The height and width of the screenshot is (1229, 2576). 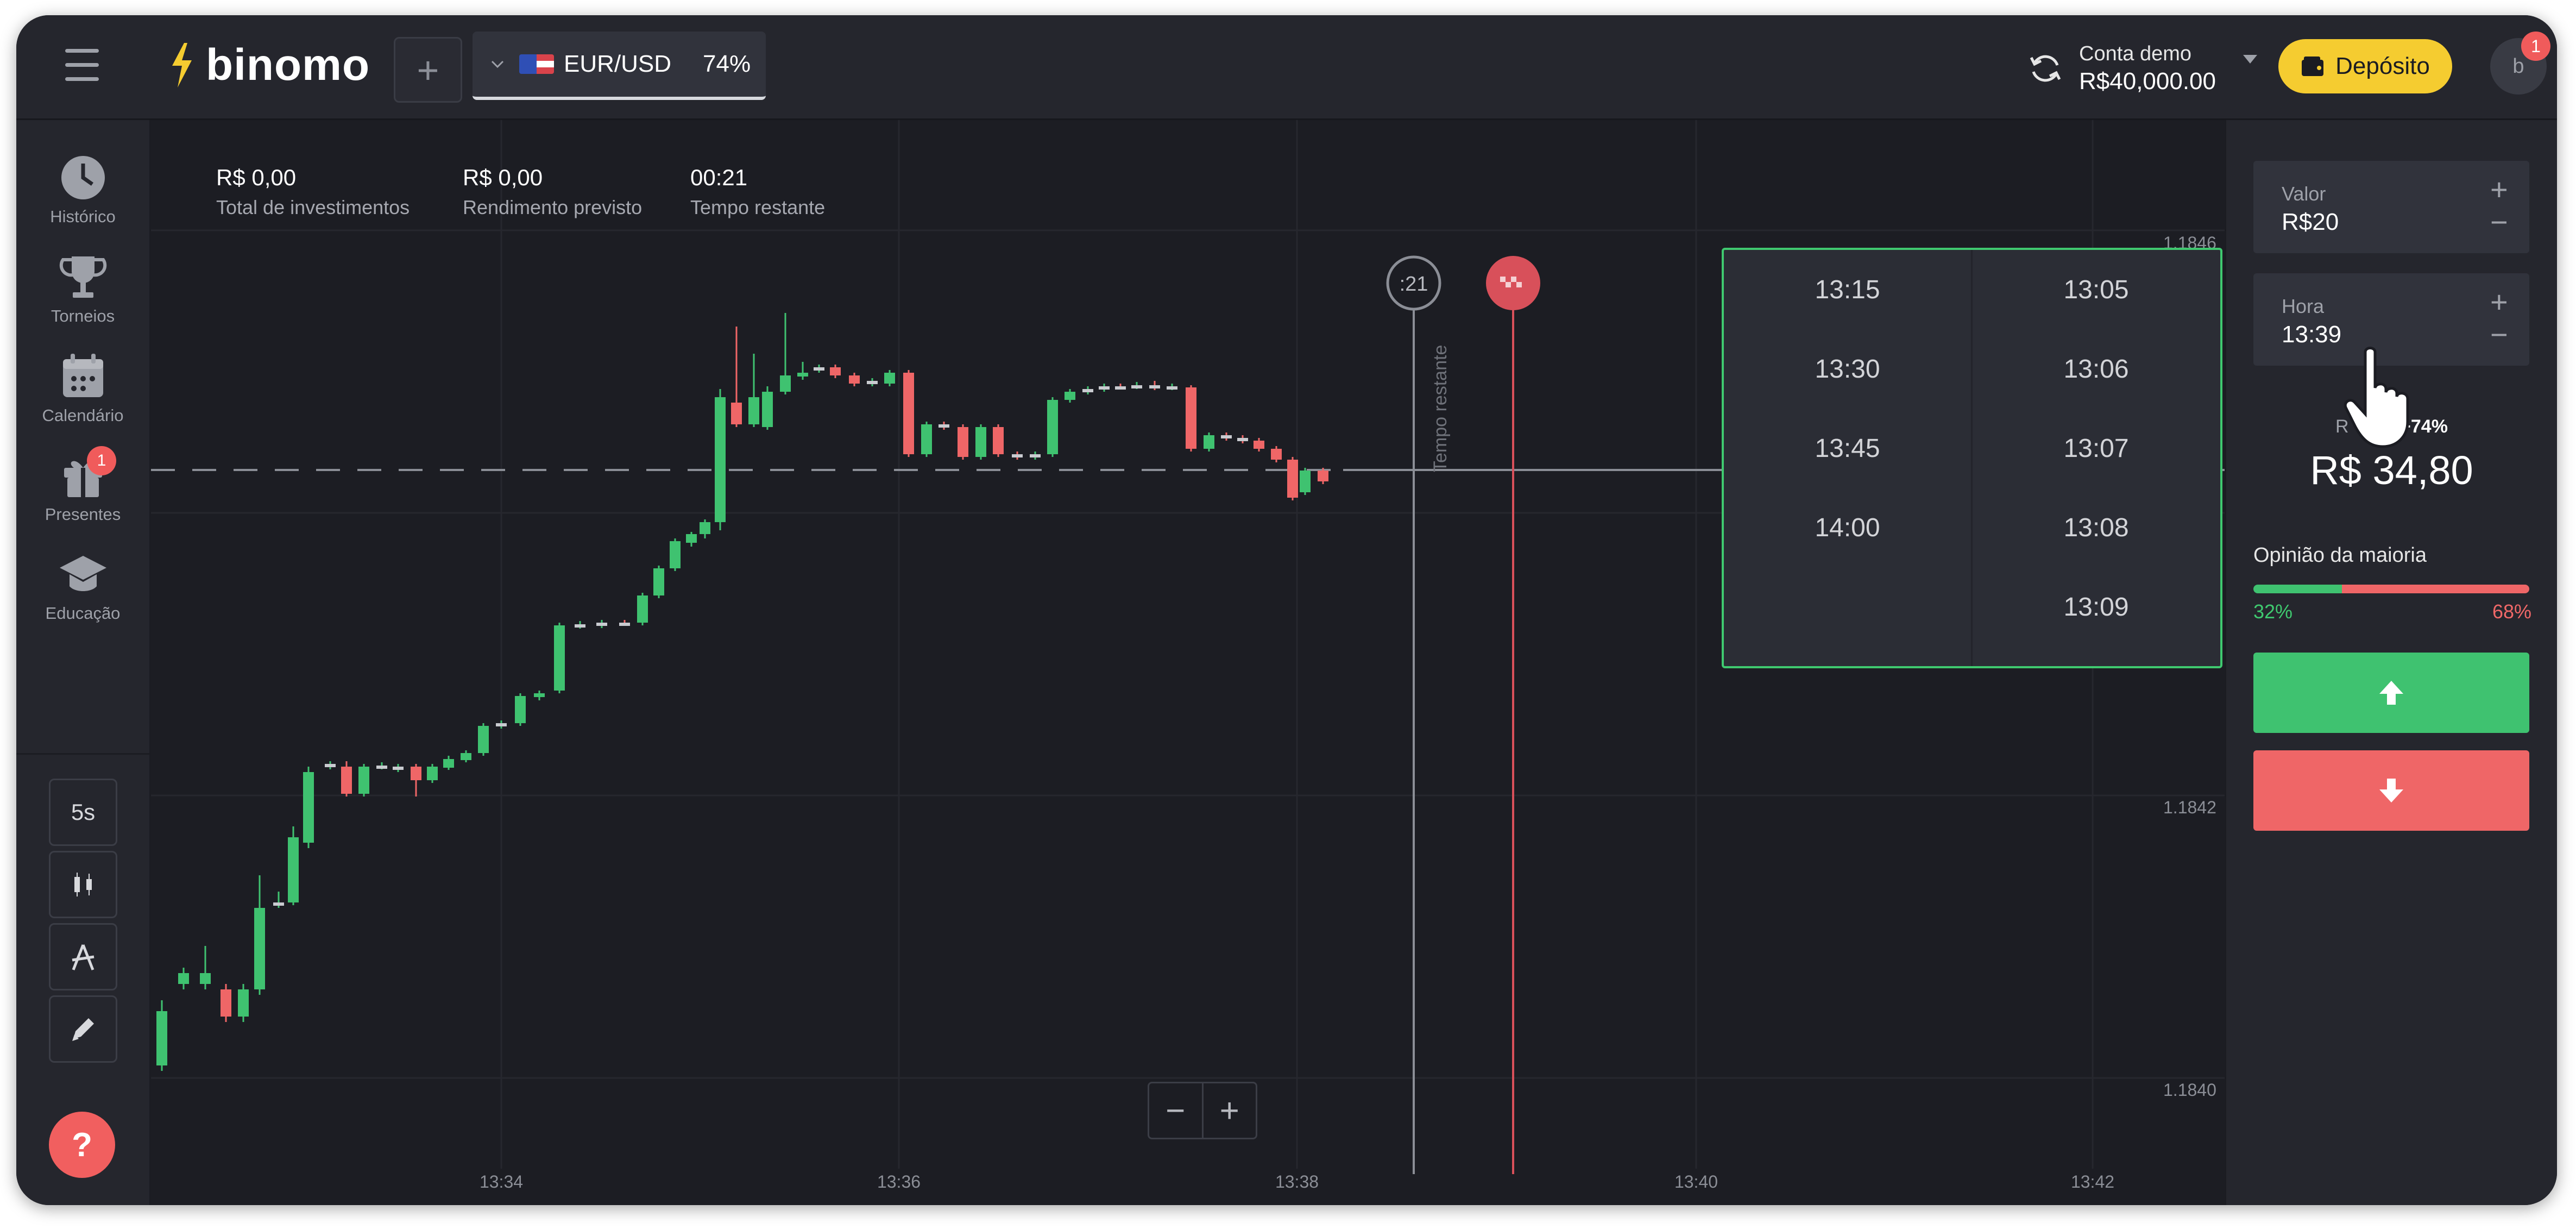 I want to click on zoom-controls: − +, so click(x=1202, y=1110).